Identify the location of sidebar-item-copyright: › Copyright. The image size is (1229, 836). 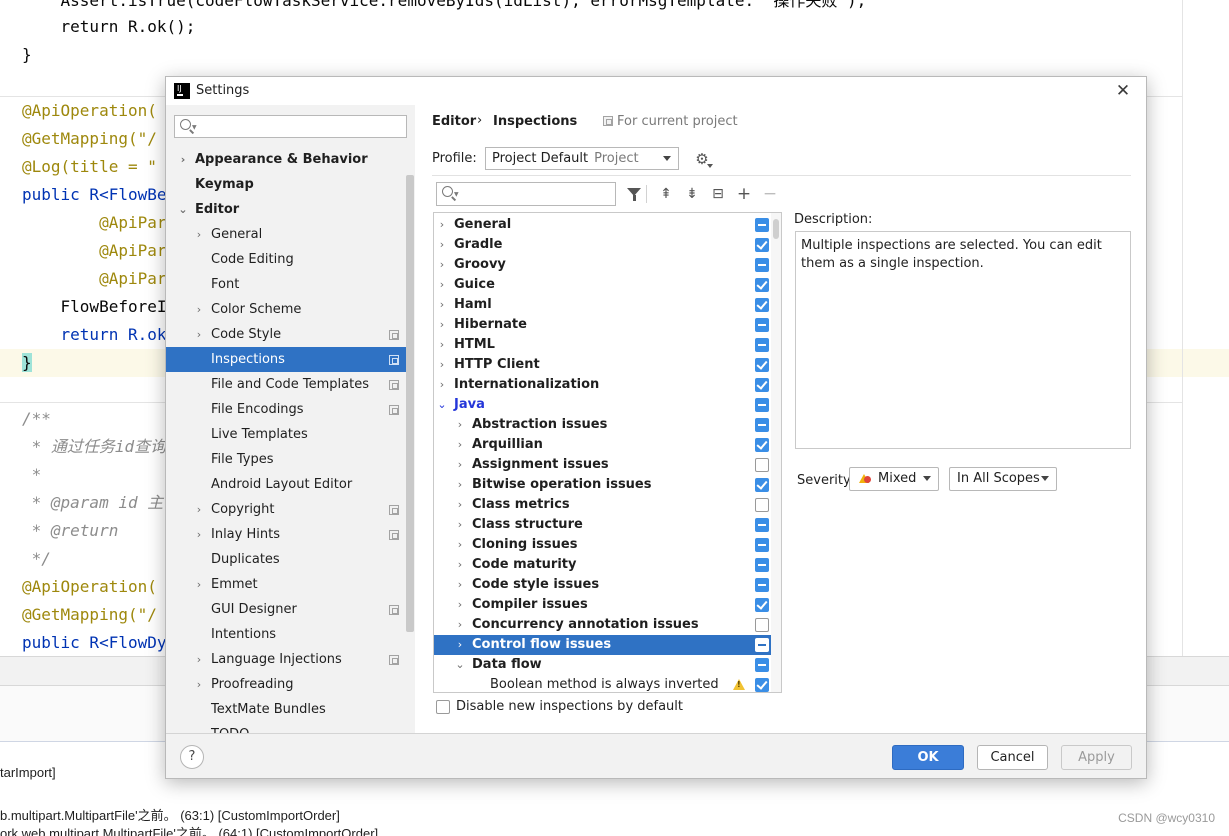
(286, 509).